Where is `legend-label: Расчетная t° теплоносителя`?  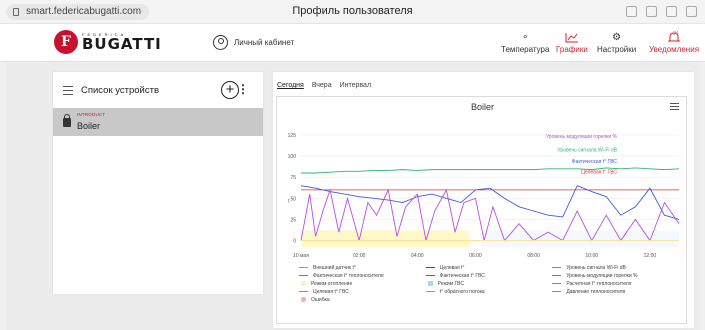 legend-label: Расчетная t° теплоносителя is located at coordinates (599, 283).